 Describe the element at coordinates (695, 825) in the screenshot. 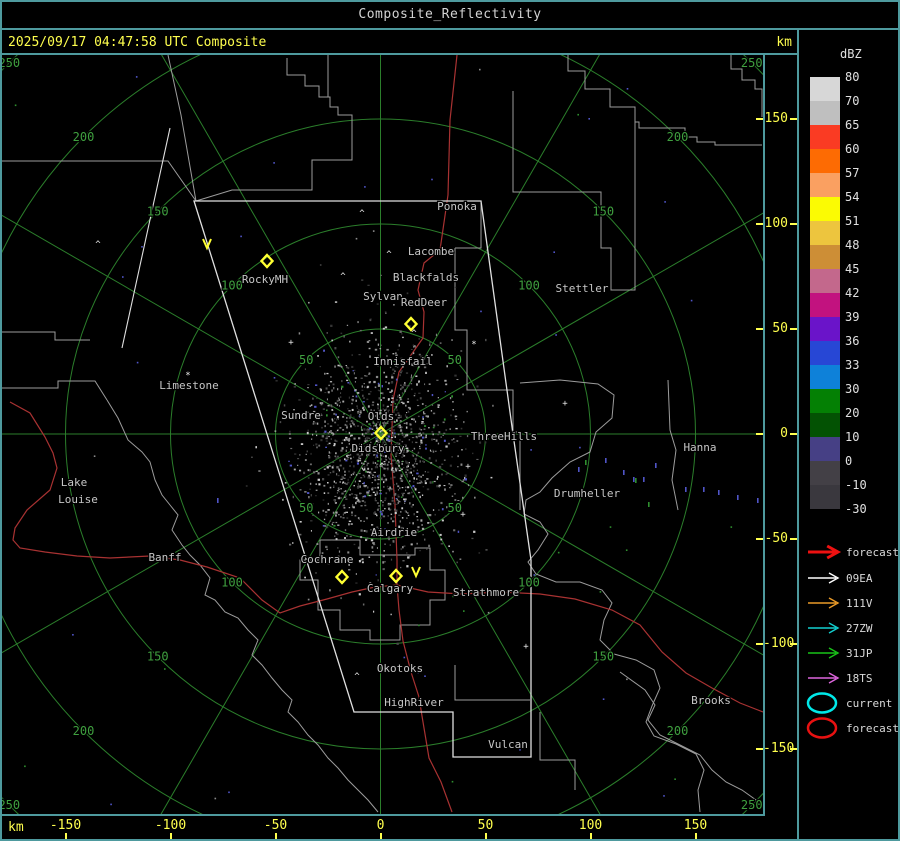

I see `bottom-axis-label: 150` at that location.